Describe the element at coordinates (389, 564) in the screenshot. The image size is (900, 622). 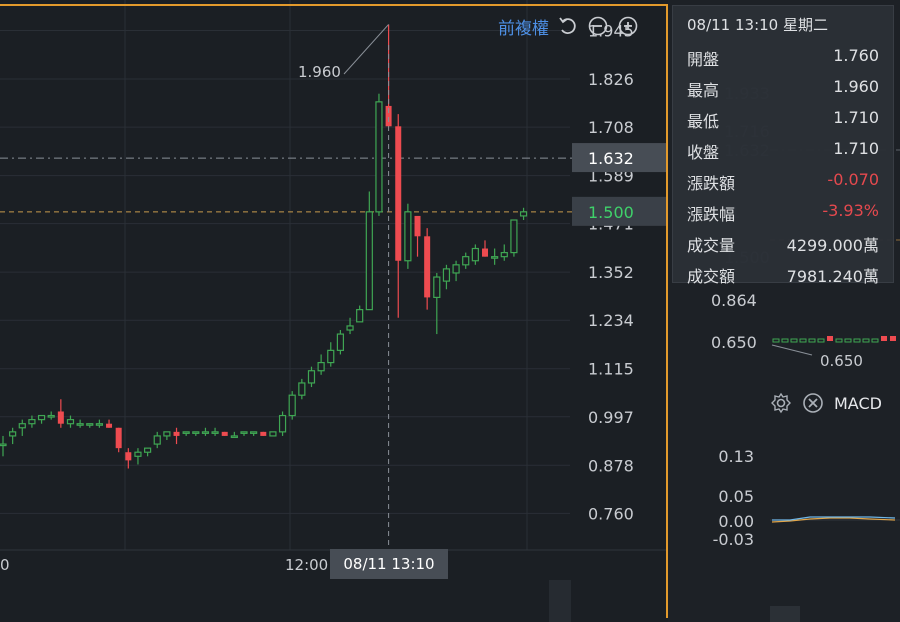
I see `crosshair-time-label: 08/11 13:10` at that location.